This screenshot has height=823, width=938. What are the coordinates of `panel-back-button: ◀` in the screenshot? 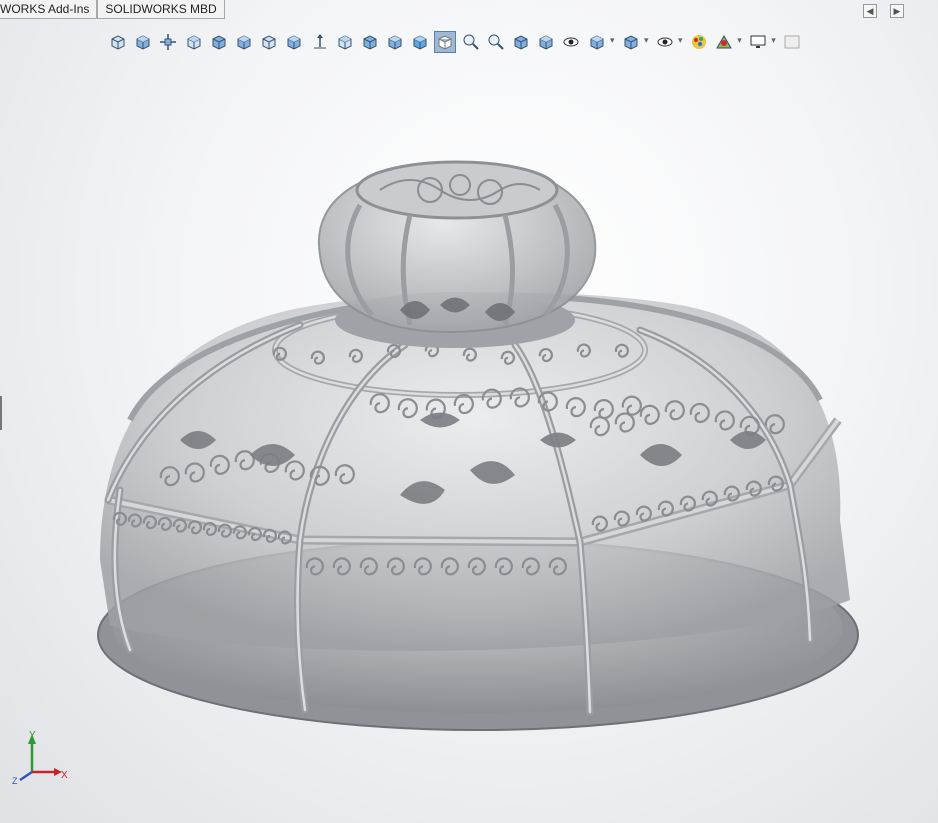 It's located at (870, 11).